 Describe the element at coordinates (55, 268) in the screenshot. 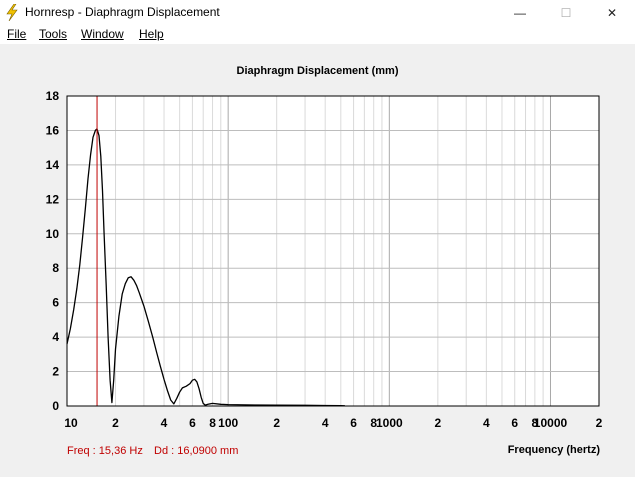

I see `y-tick-label: 8` at that location.